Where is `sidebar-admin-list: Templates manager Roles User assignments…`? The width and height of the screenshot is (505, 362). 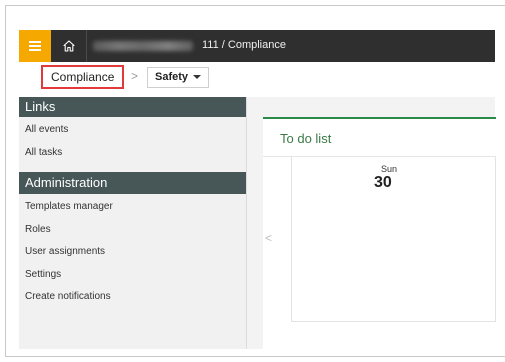 sidebar-admin-list: Templates manager Roles User assignments… is located at coordinates (132, 251).